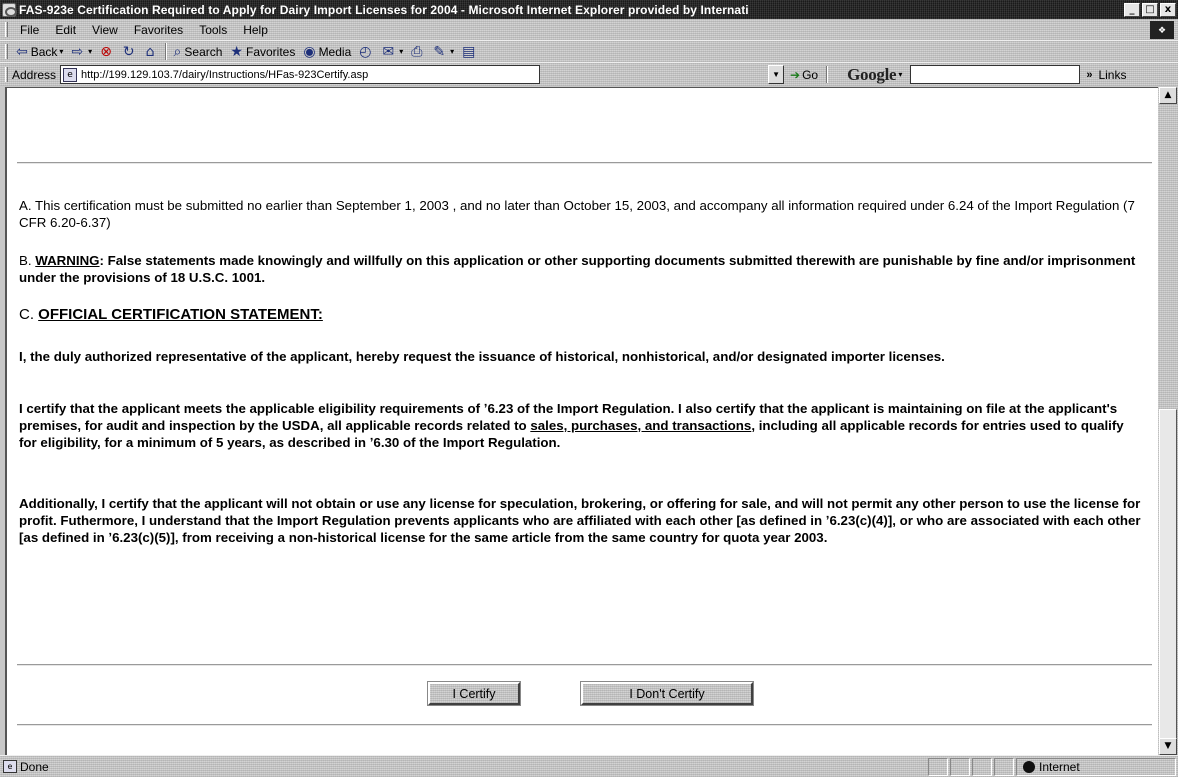  I want to click on discuss-button: ▤, so click(470, 52).